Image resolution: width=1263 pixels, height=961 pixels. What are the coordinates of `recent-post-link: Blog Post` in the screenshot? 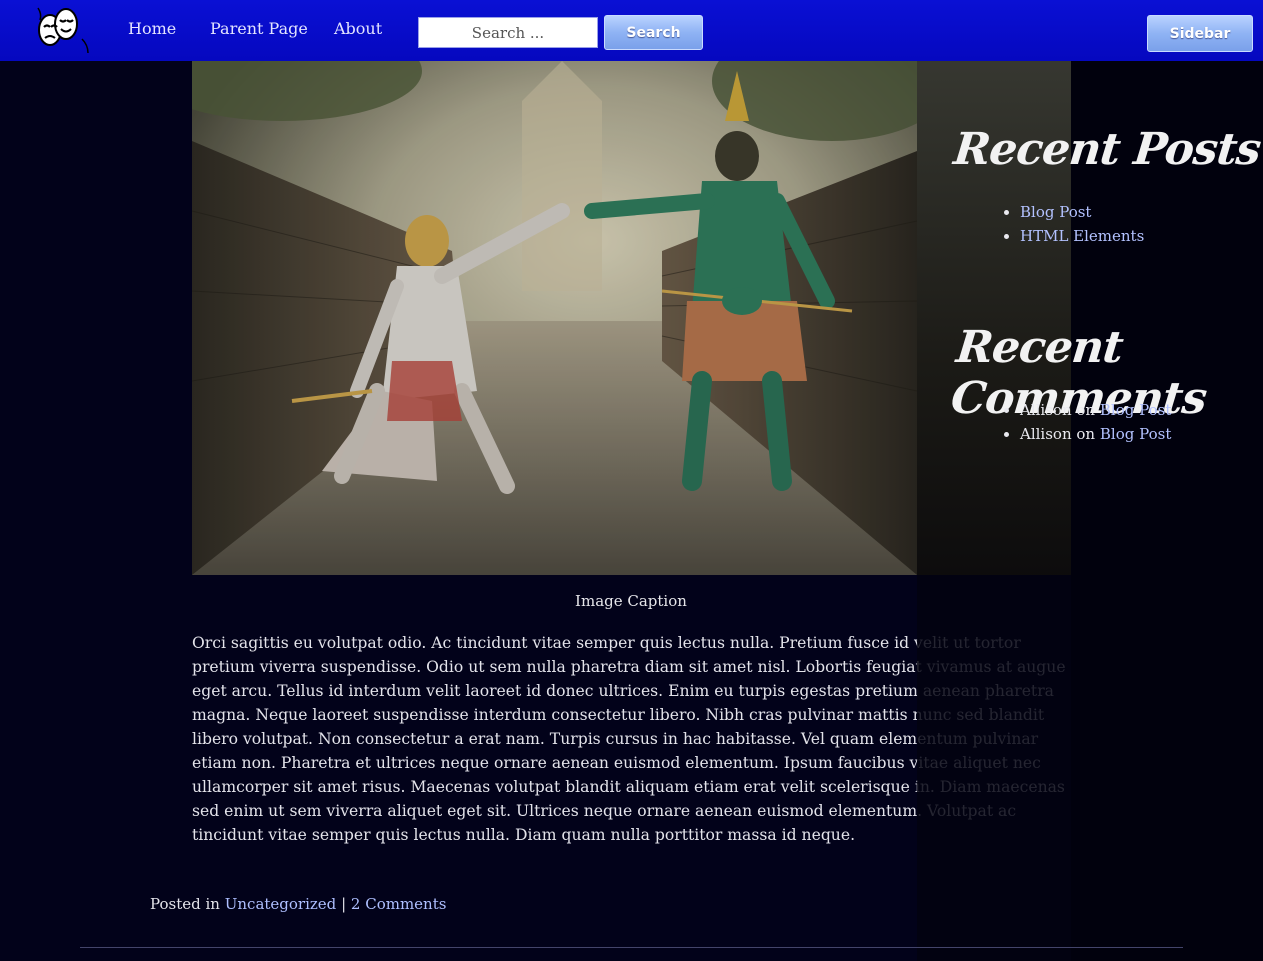 It's located at (1055, 212).